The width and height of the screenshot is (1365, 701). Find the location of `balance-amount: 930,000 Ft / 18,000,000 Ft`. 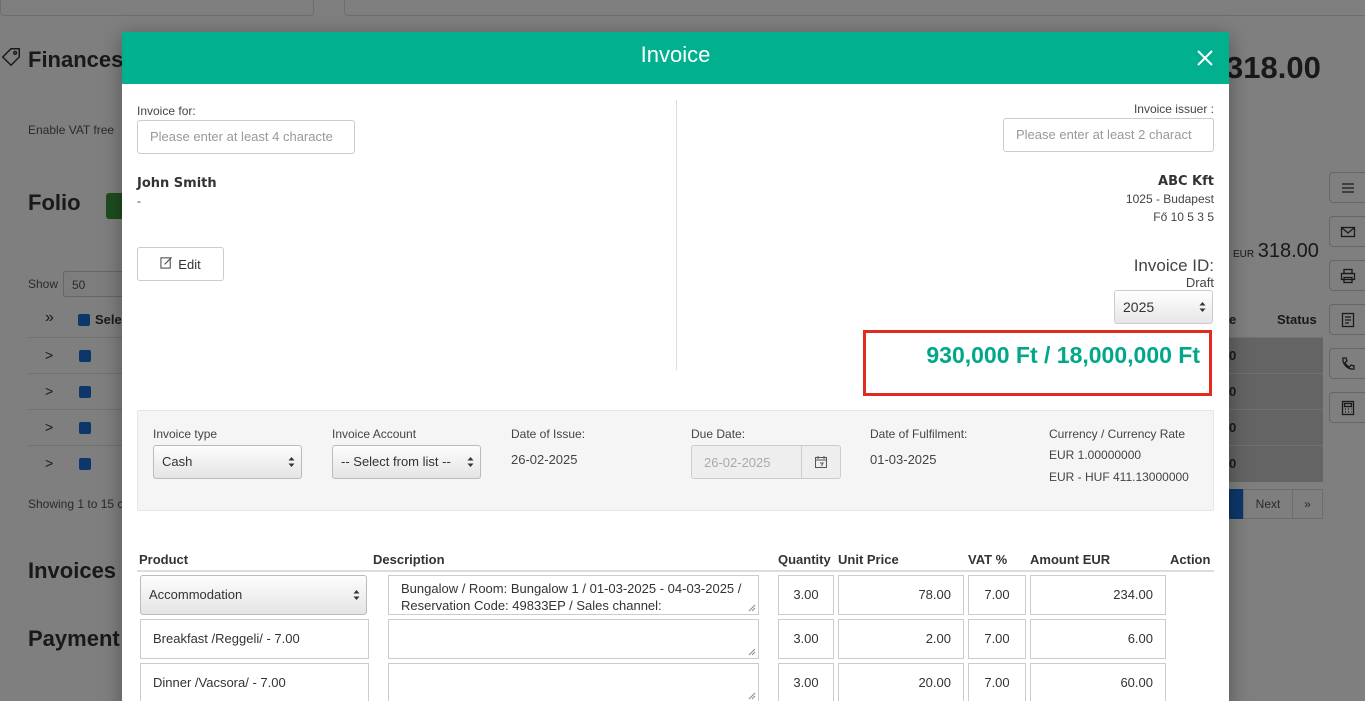

balance-amount: 930,000 Ft / 18,000,000 Ft is located at coordinates (1063, 355).